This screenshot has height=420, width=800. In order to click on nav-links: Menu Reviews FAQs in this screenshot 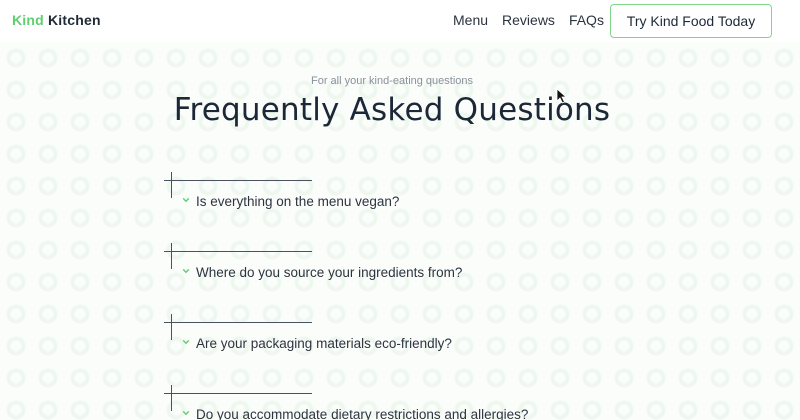, I will do `click(528, 20)`.